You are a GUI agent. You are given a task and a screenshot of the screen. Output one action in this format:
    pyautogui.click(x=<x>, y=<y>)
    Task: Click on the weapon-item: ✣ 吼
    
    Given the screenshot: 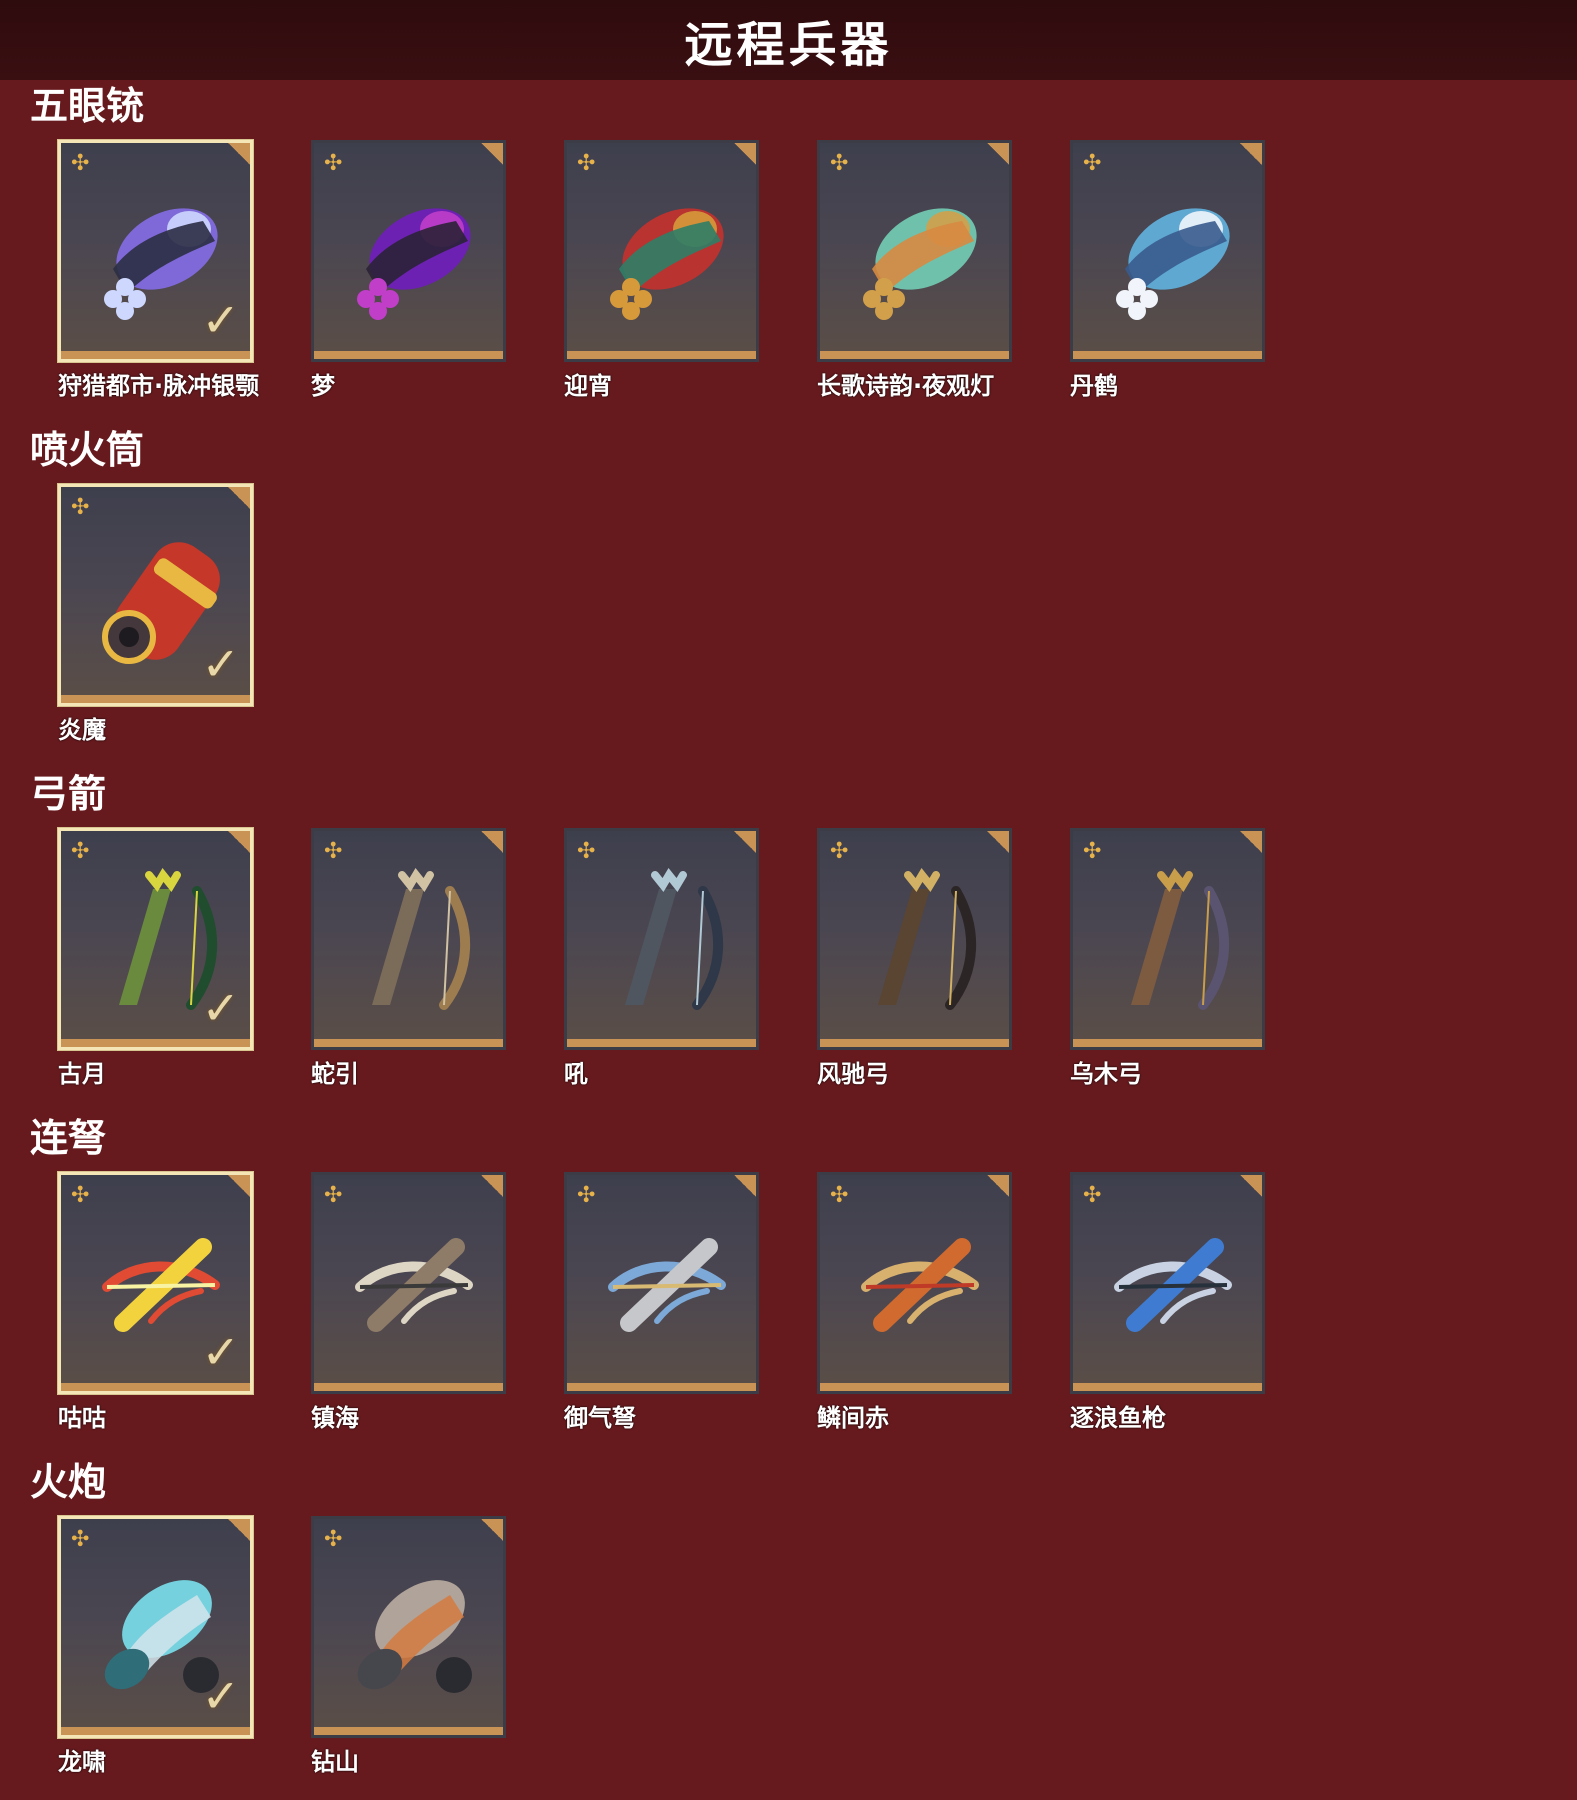 What is the action you would take?
    pyautogui.click(x=661, y=958)
    